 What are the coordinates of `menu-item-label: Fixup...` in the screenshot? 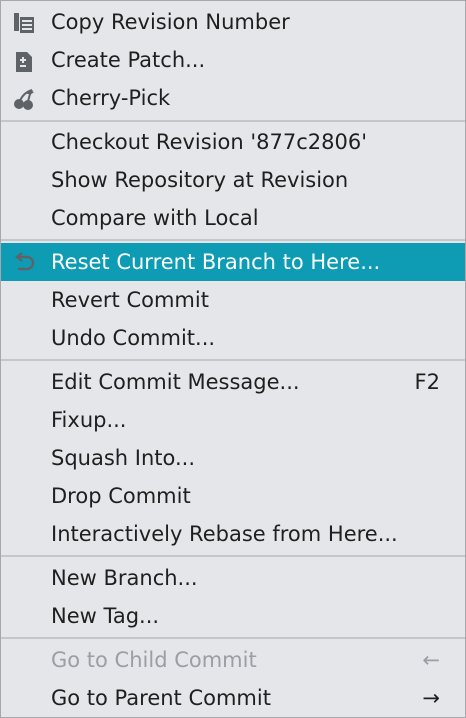 It's located at (89, 420).